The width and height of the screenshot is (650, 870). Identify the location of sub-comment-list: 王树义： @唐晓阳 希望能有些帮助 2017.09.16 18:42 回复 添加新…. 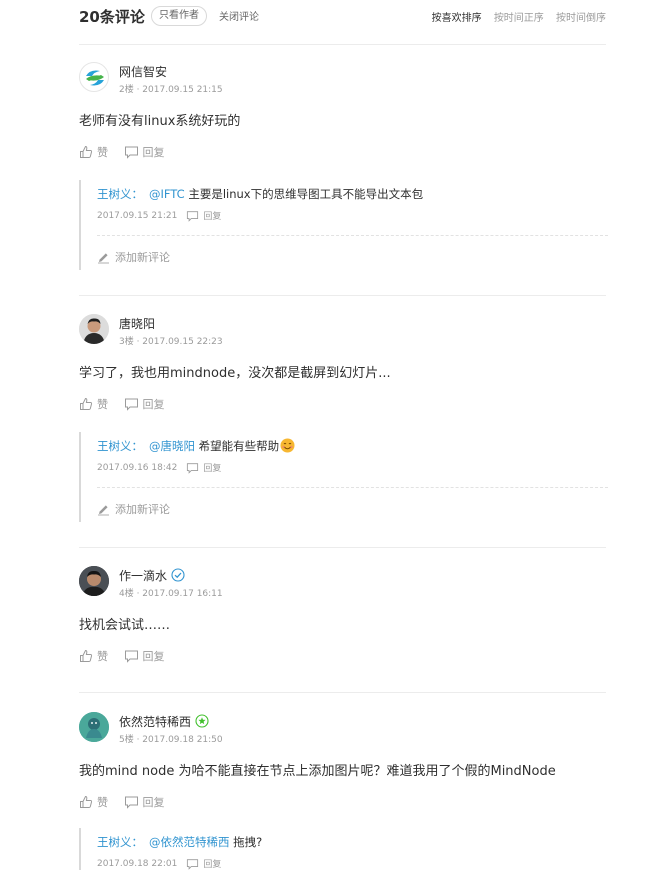
(343, 477).